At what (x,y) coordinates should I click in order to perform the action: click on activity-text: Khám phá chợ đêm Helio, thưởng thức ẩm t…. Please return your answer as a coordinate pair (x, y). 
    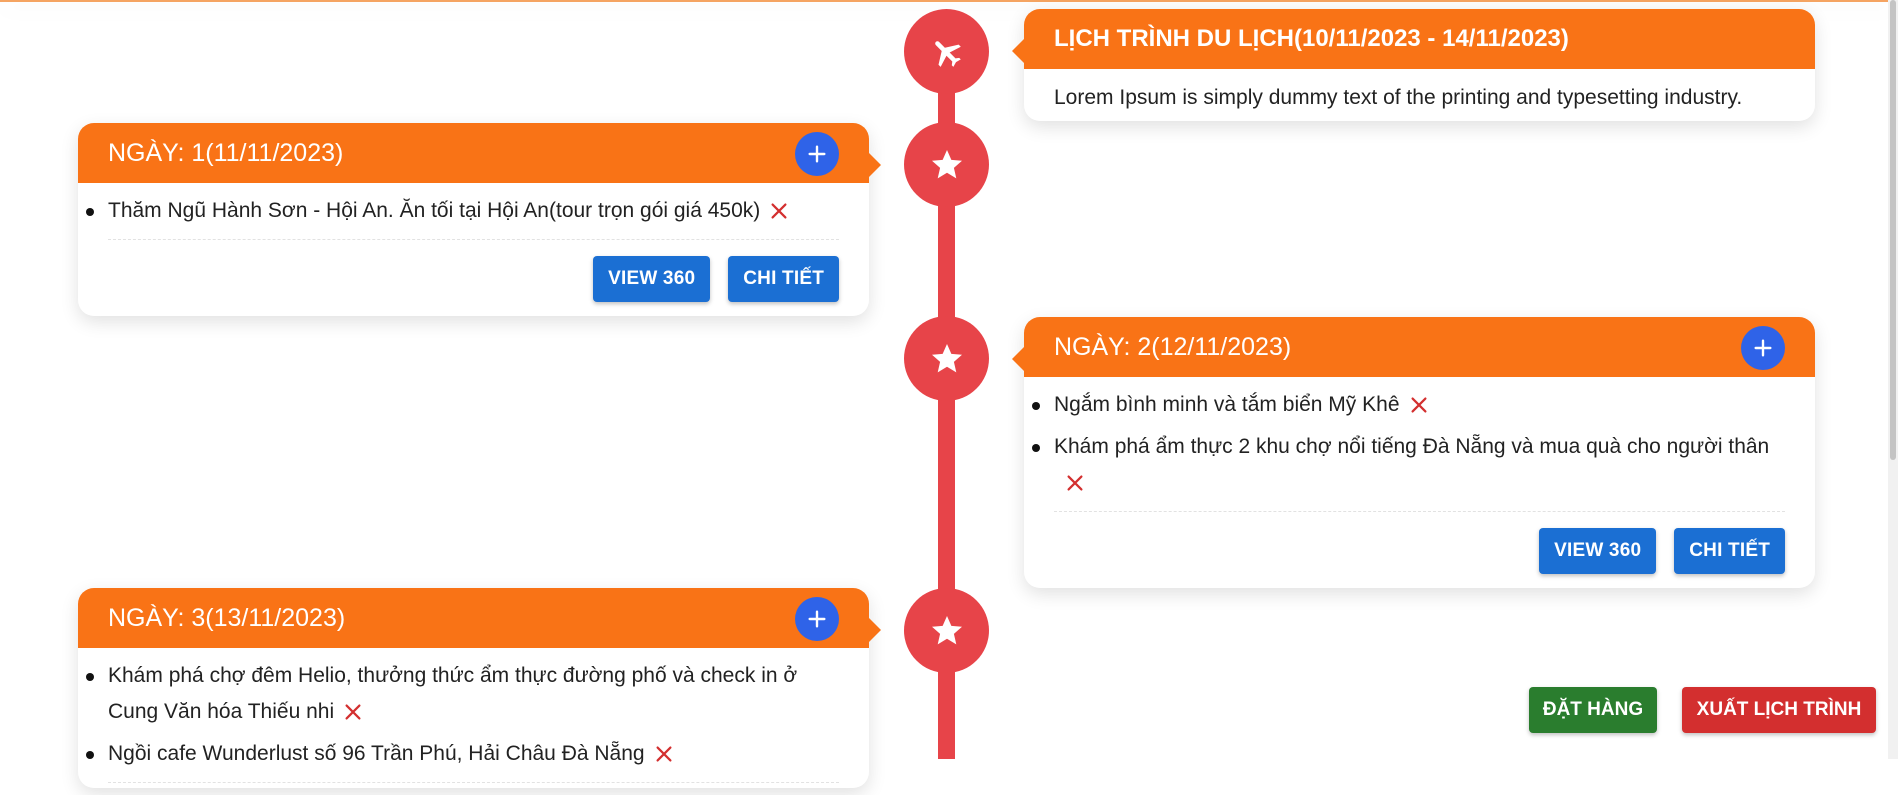
    Looking at the image, I should click on (453, 693).